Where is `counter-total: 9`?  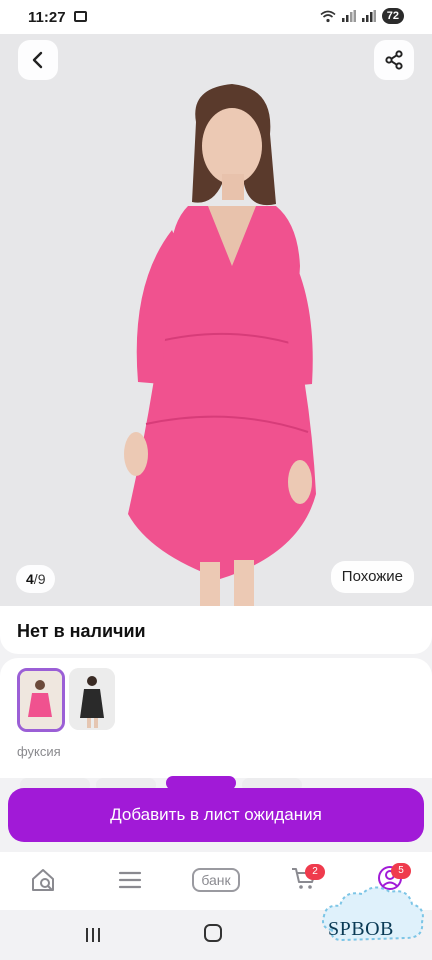 counter-total: 9 is located at coordinates (41, 579).